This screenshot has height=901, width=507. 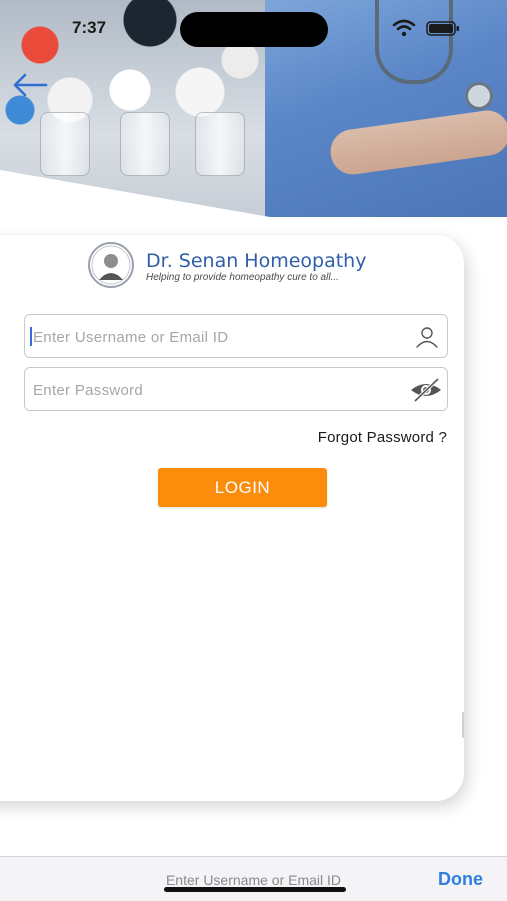 I want to click on password-input, so click(x=218, y=390).